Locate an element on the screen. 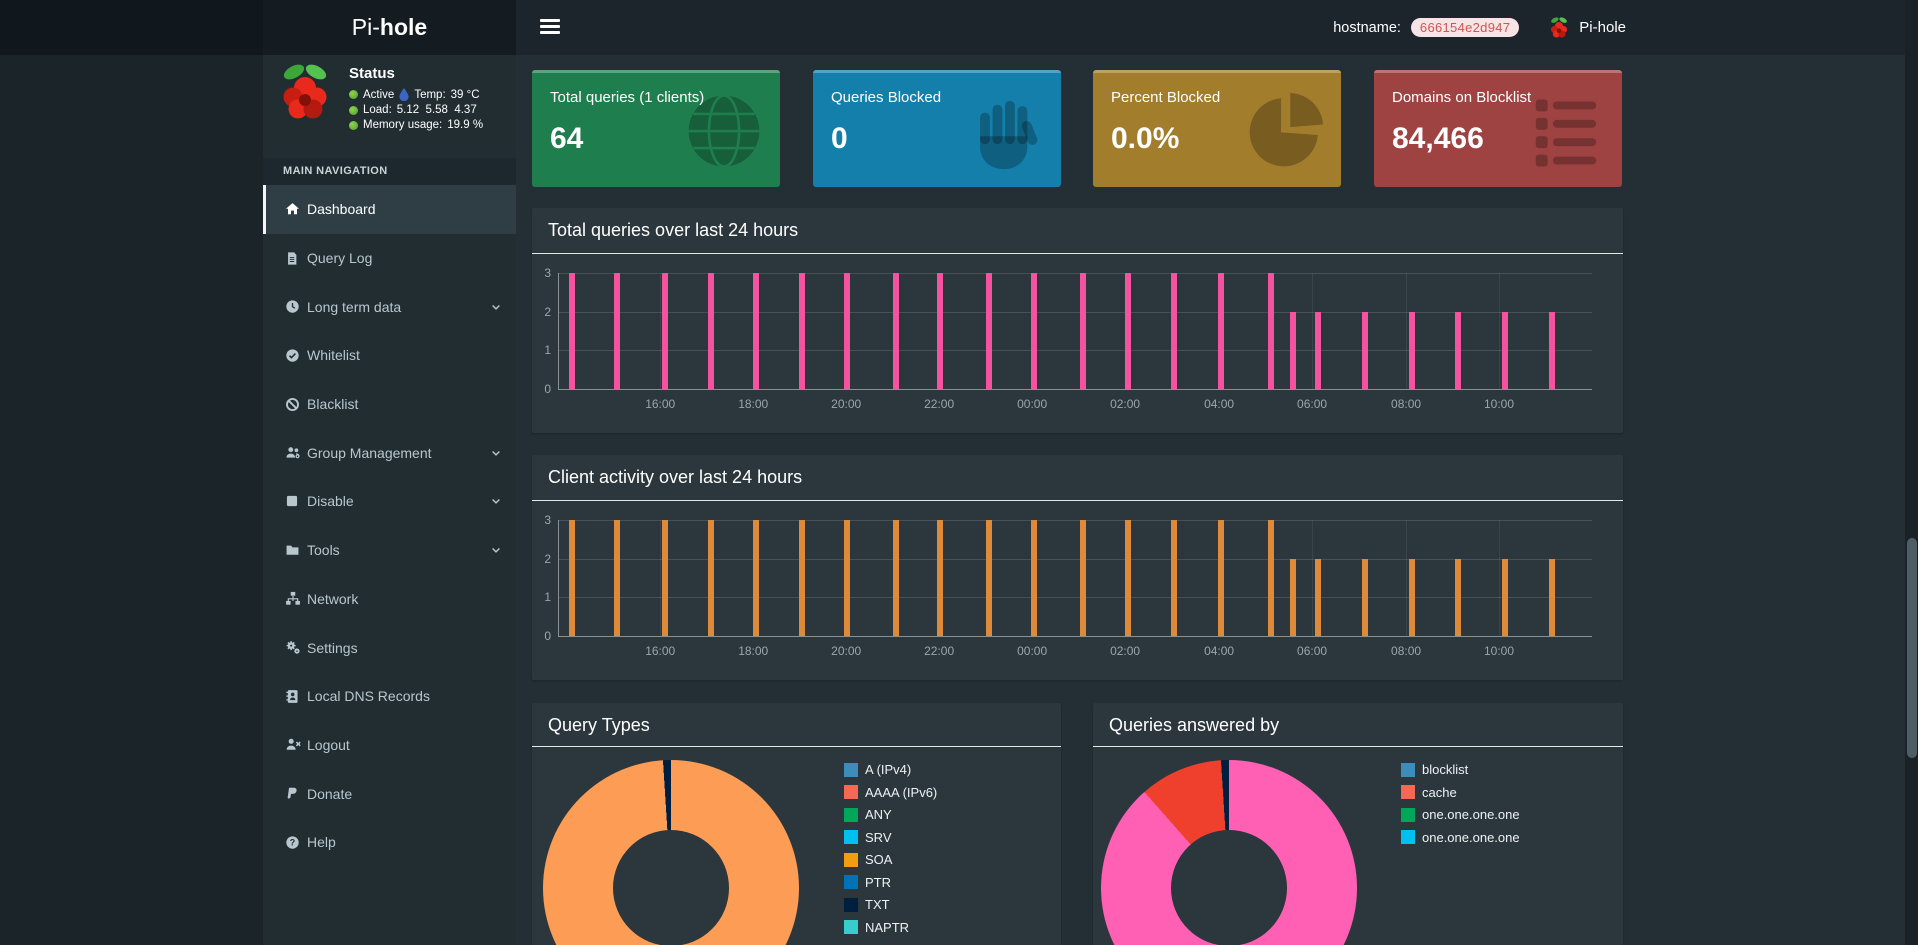 This screenshot has height=945, width=1918. hostname-label: hostname: is located at coordinates (1367, 27).